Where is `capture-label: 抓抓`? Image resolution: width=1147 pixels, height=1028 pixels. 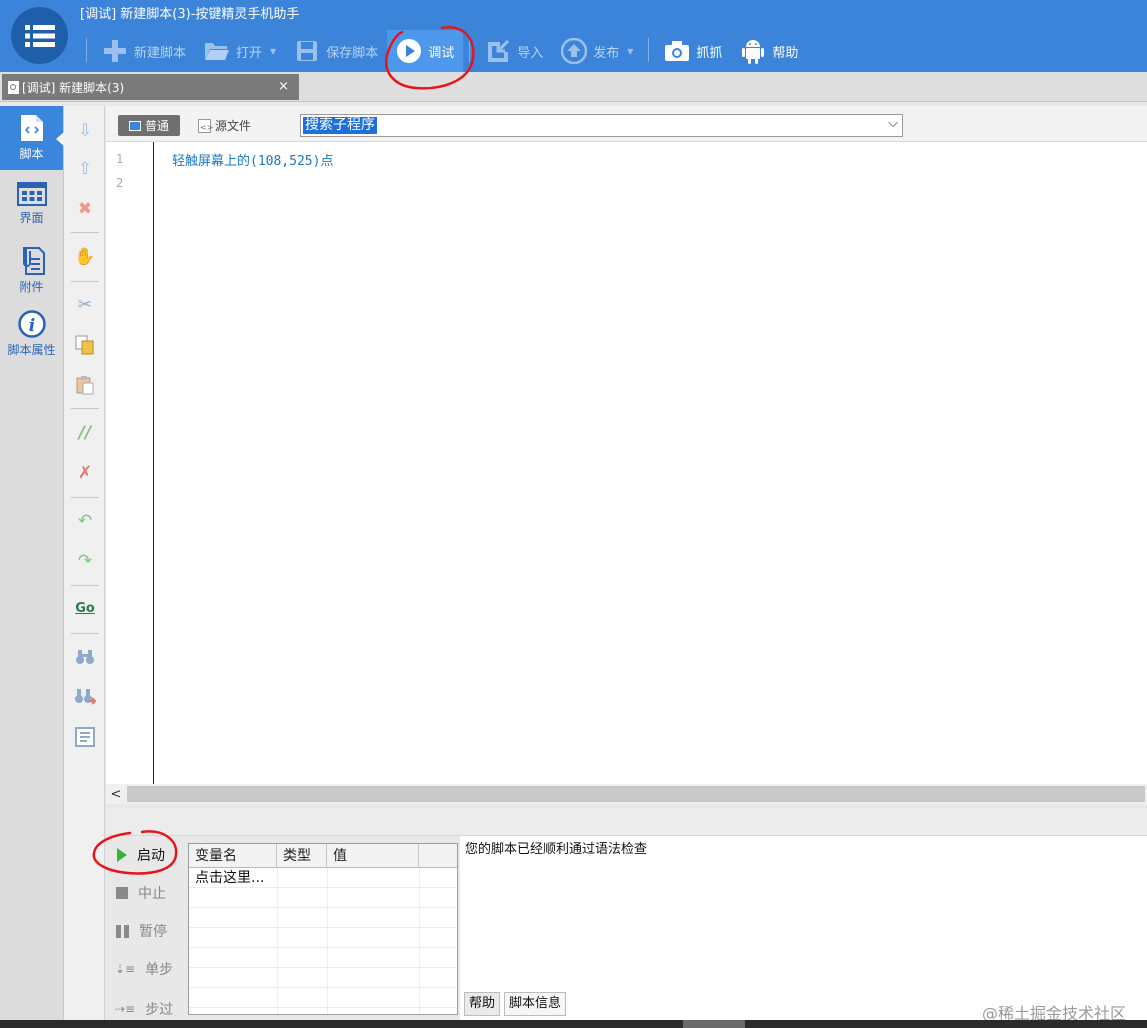
capture-label: 抓抓 is located at coordinates (709, 53).